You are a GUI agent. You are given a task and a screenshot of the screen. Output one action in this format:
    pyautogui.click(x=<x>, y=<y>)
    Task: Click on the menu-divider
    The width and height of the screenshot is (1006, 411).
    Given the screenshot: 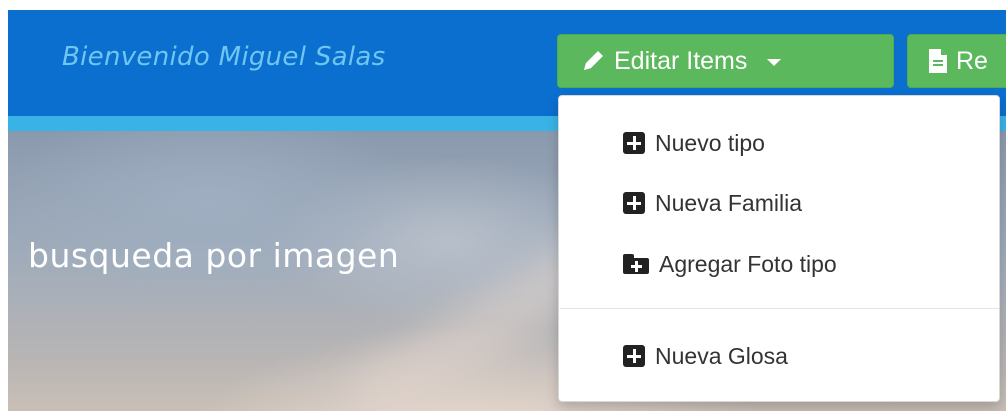 What is the action you would take?
    pyautogui.click(x=779, y=308)
    